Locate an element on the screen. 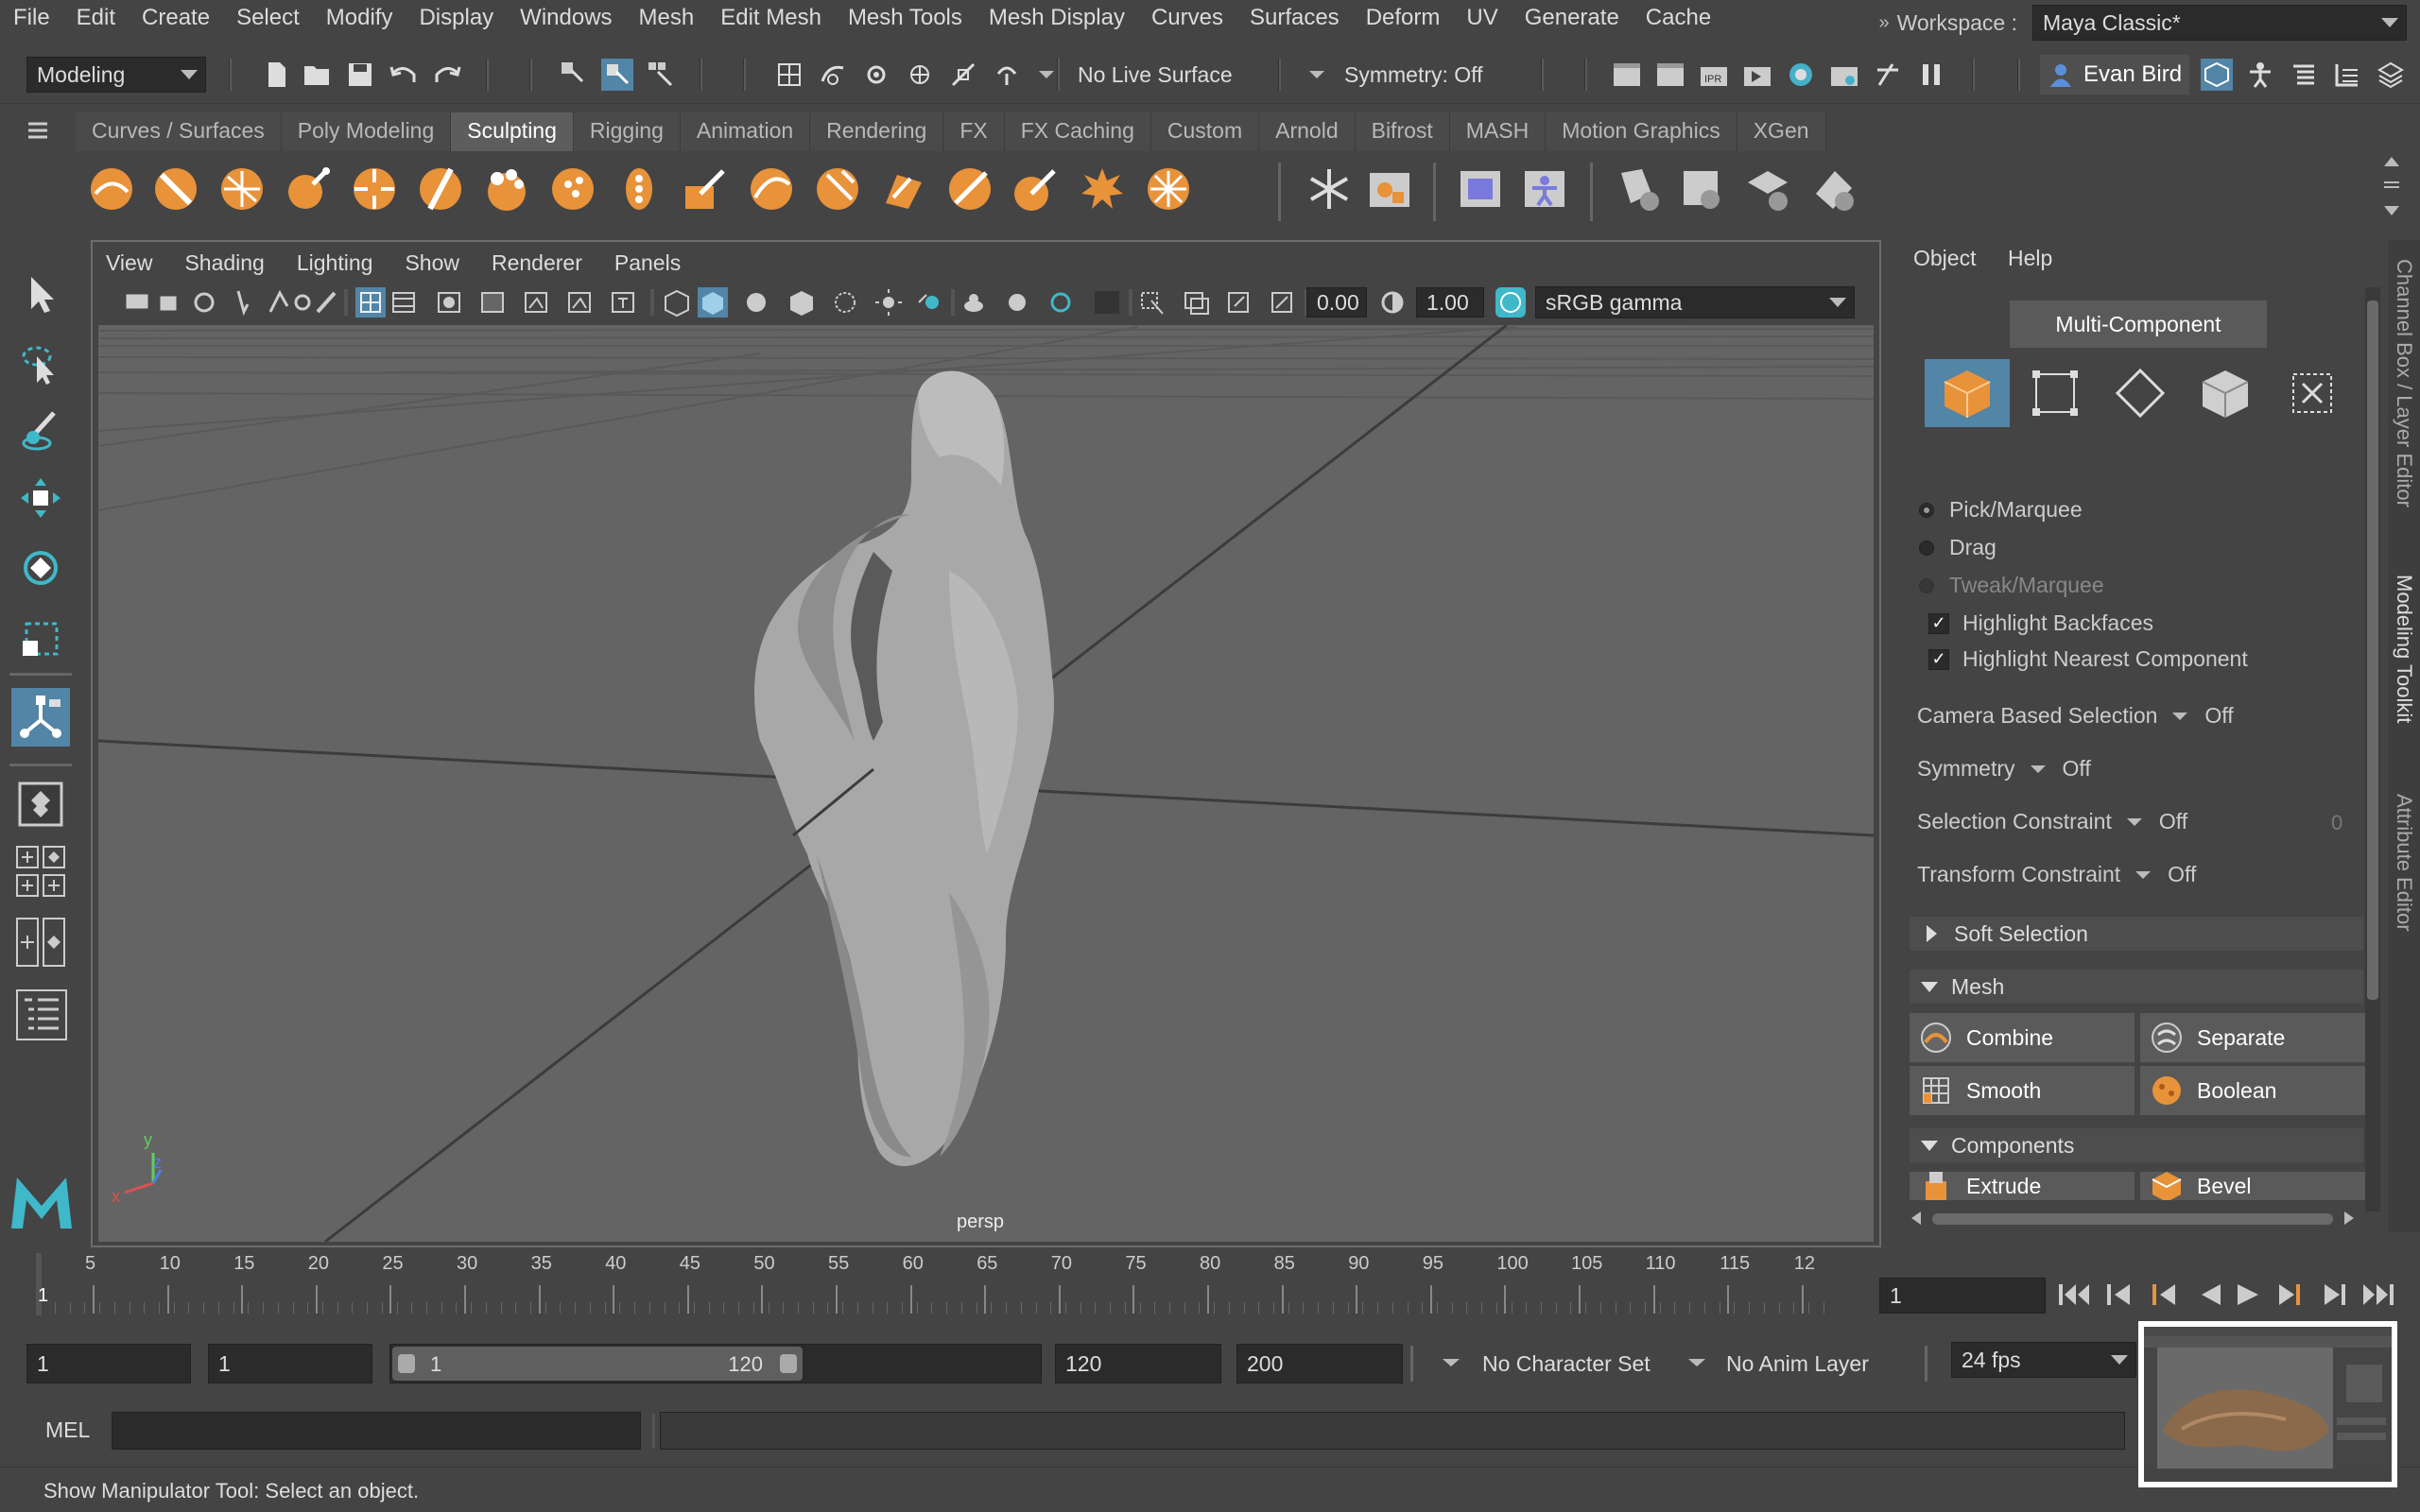  menu-mesh-tools: Mesh Tools is located at coordinates (906, 18).